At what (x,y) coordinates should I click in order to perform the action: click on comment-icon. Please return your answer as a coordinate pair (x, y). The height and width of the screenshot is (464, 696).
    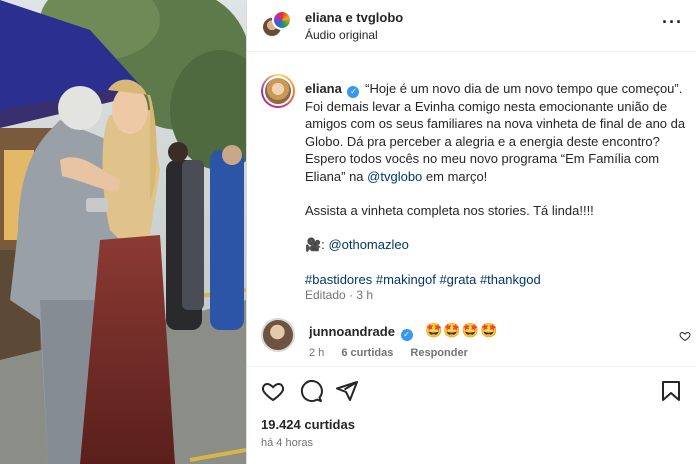
    Looking at the image, I should click on (311, 391).